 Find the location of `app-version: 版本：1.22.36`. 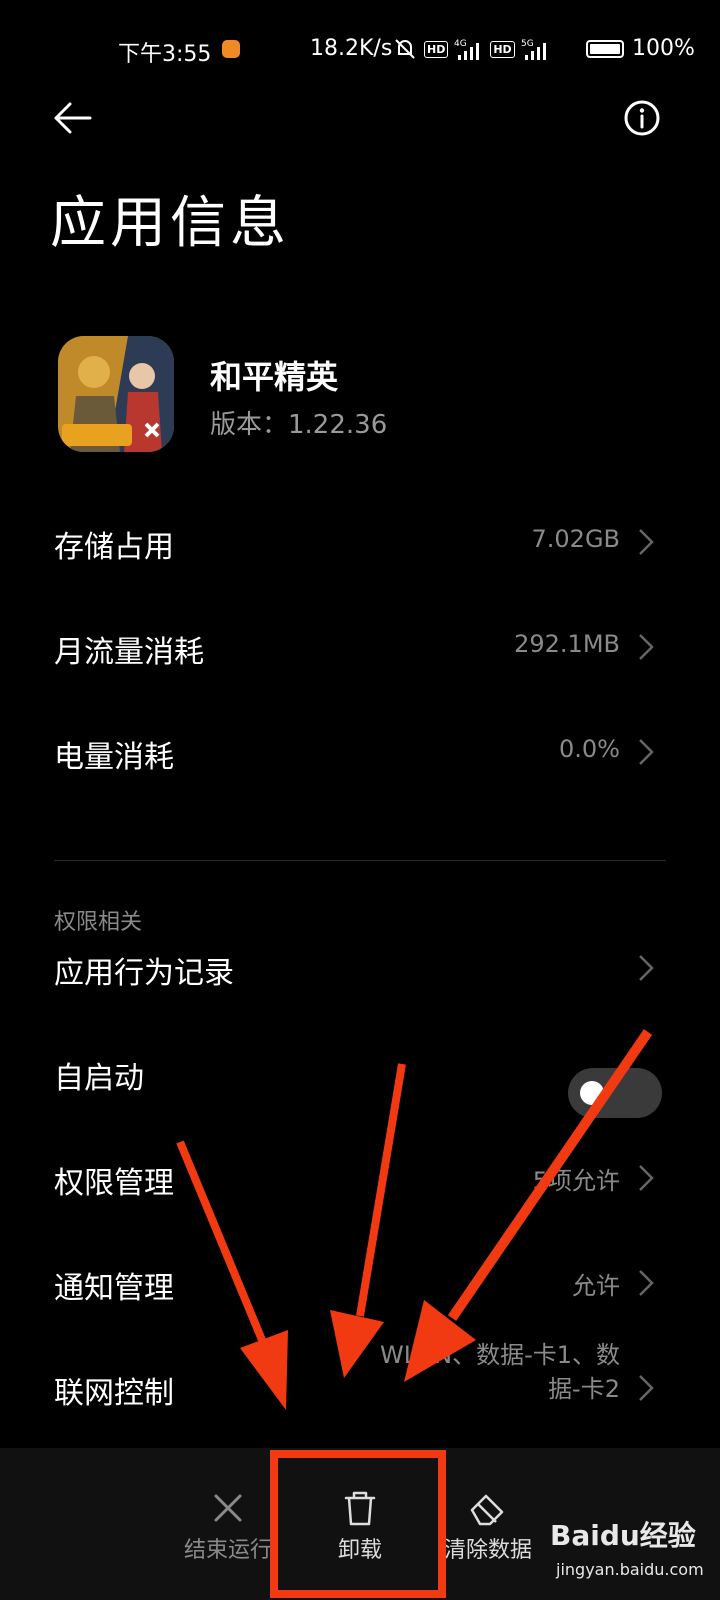

app-version: 版本：1.22.36 is located at coordinates (299, 425).